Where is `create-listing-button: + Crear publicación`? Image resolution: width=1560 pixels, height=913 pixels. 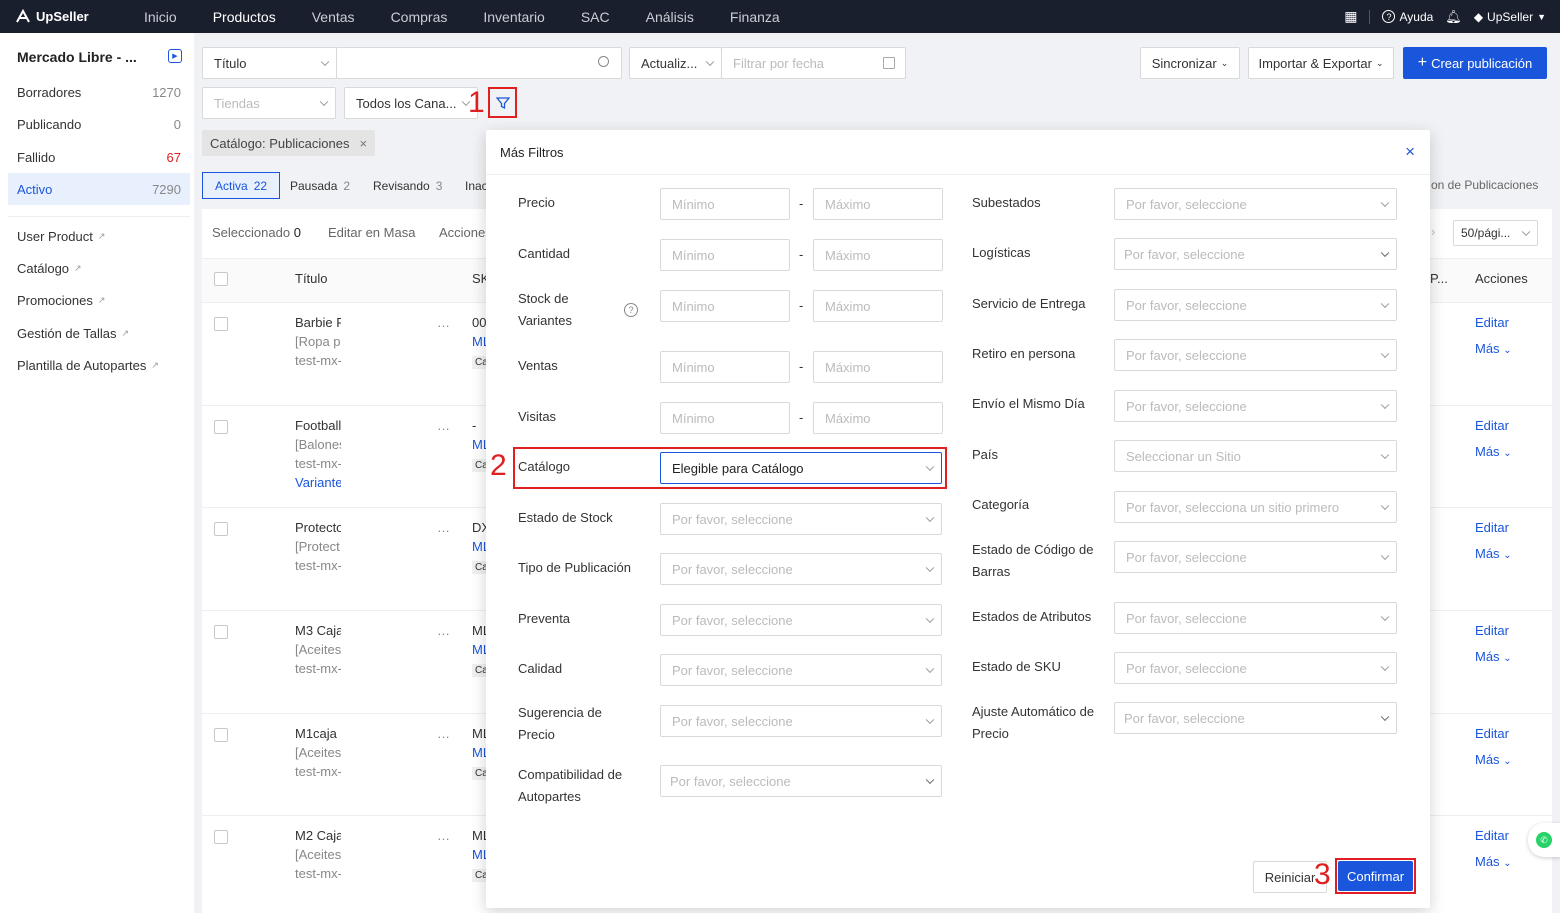 create-listing-button: + Crear publicación is located at coordinates (1475, 63).